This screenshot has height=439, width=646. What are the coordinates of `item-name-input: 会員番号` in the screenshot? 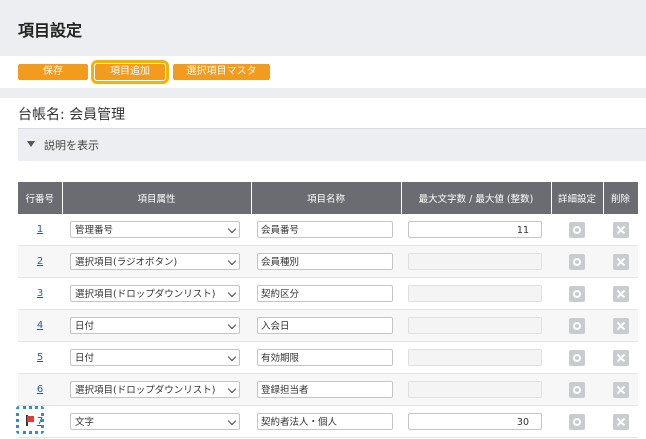 It's located at (325, 229).